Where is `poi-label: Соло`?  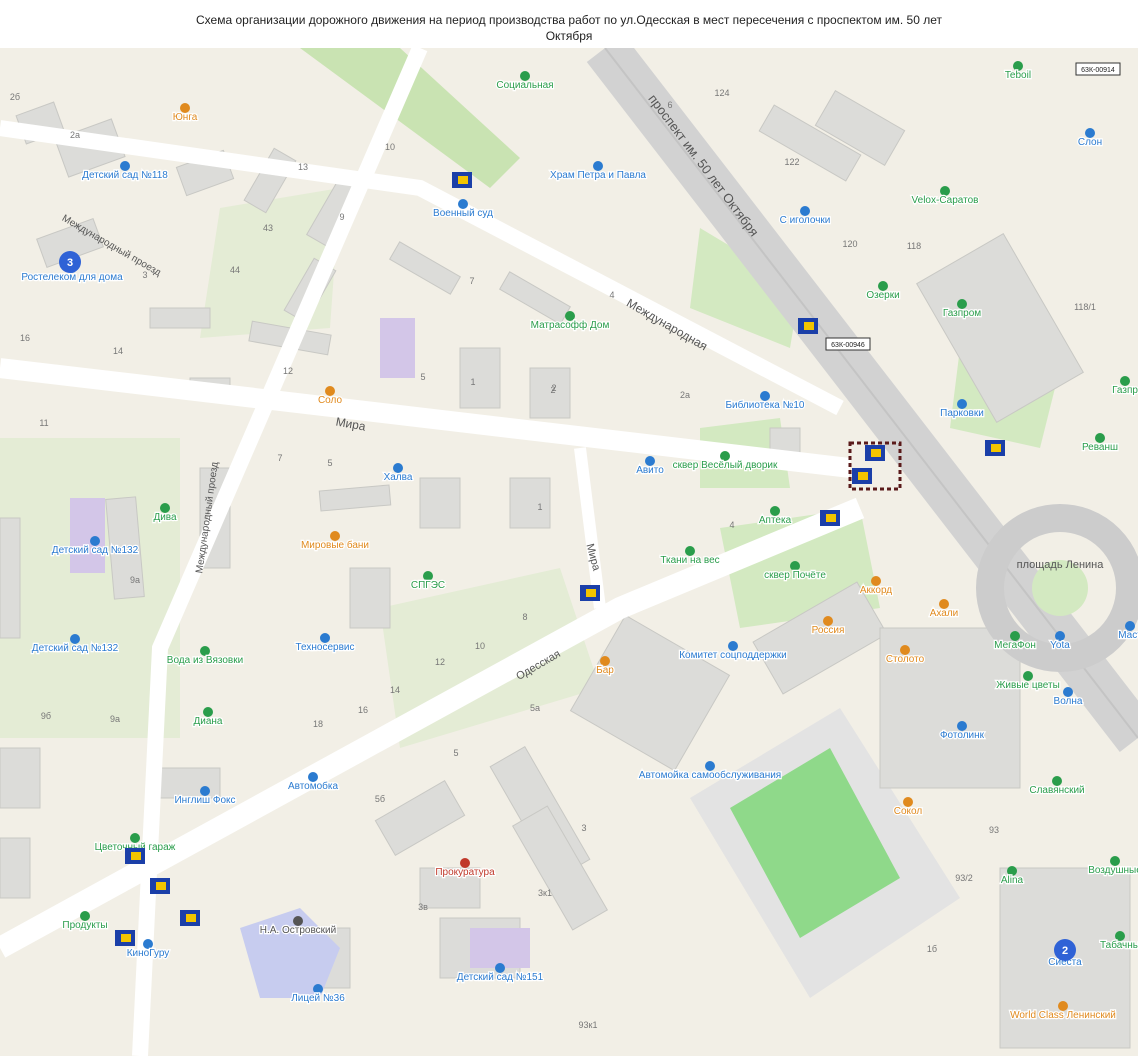 poi-label: Соло is located at coordinates (330, 400).